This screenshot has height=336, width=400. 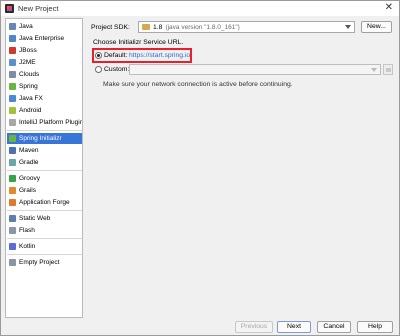 I want to click on sdk-version: 1.8, so click(x=158, y=27).